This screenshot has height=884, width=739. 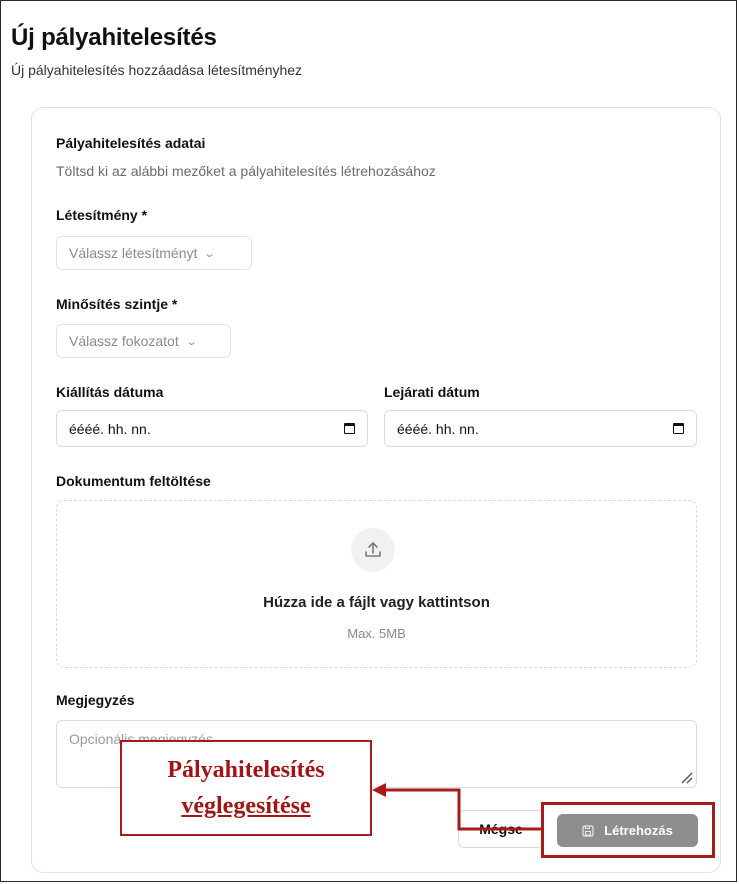 What do you see at coordinates (95, 700) in the screenshot?
I see `note-label: Megjegyzés` at bounding box center [95, 700].